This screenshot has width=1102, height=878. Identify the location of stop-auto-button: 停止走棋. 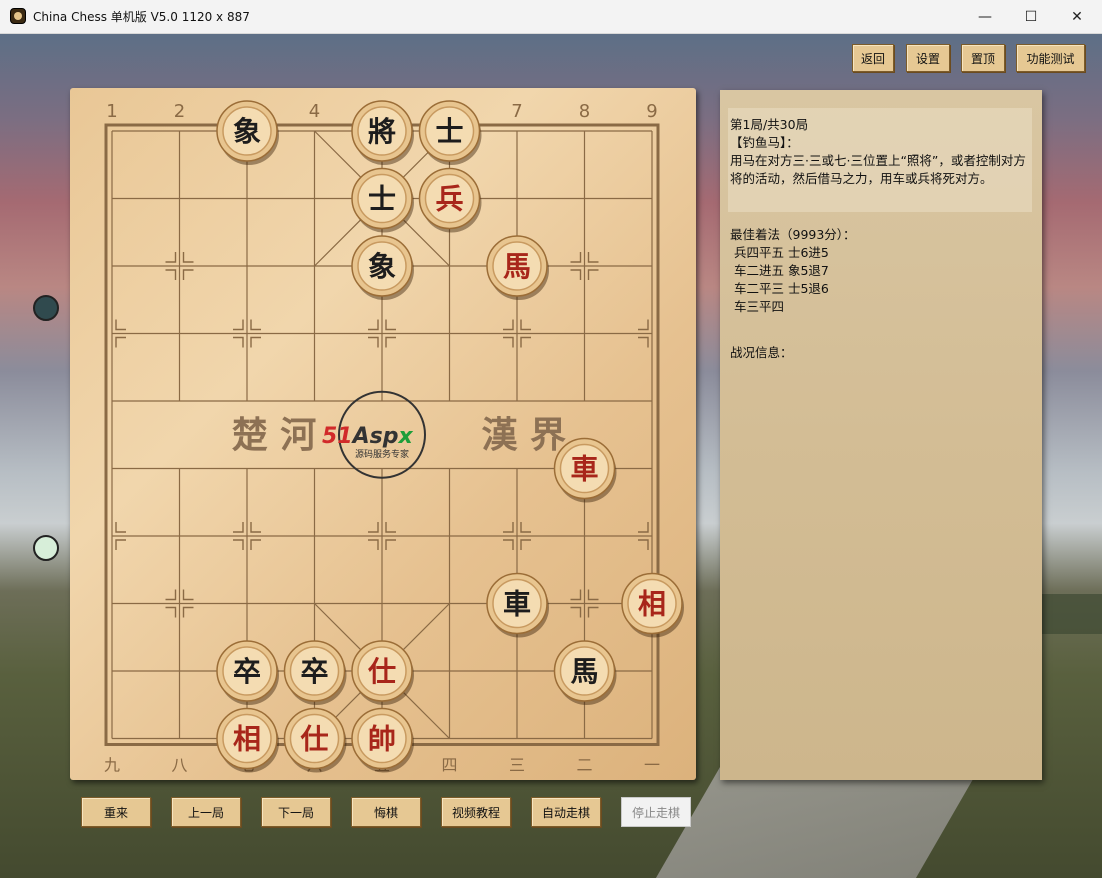
(656, 812).